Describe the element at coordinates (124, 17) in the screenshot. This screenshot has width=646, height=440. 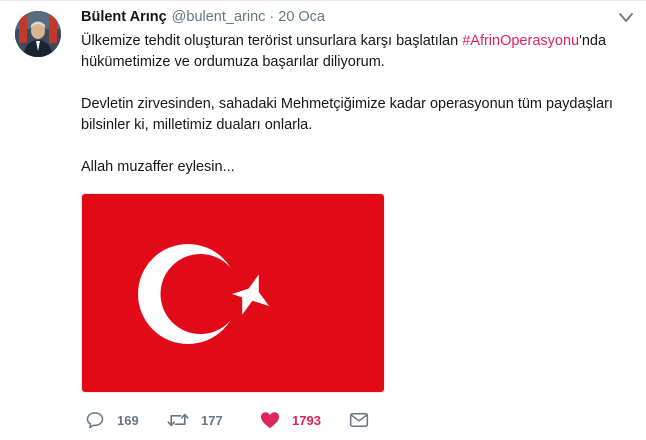
I see `display-name: Bülent Arınç` at that location.